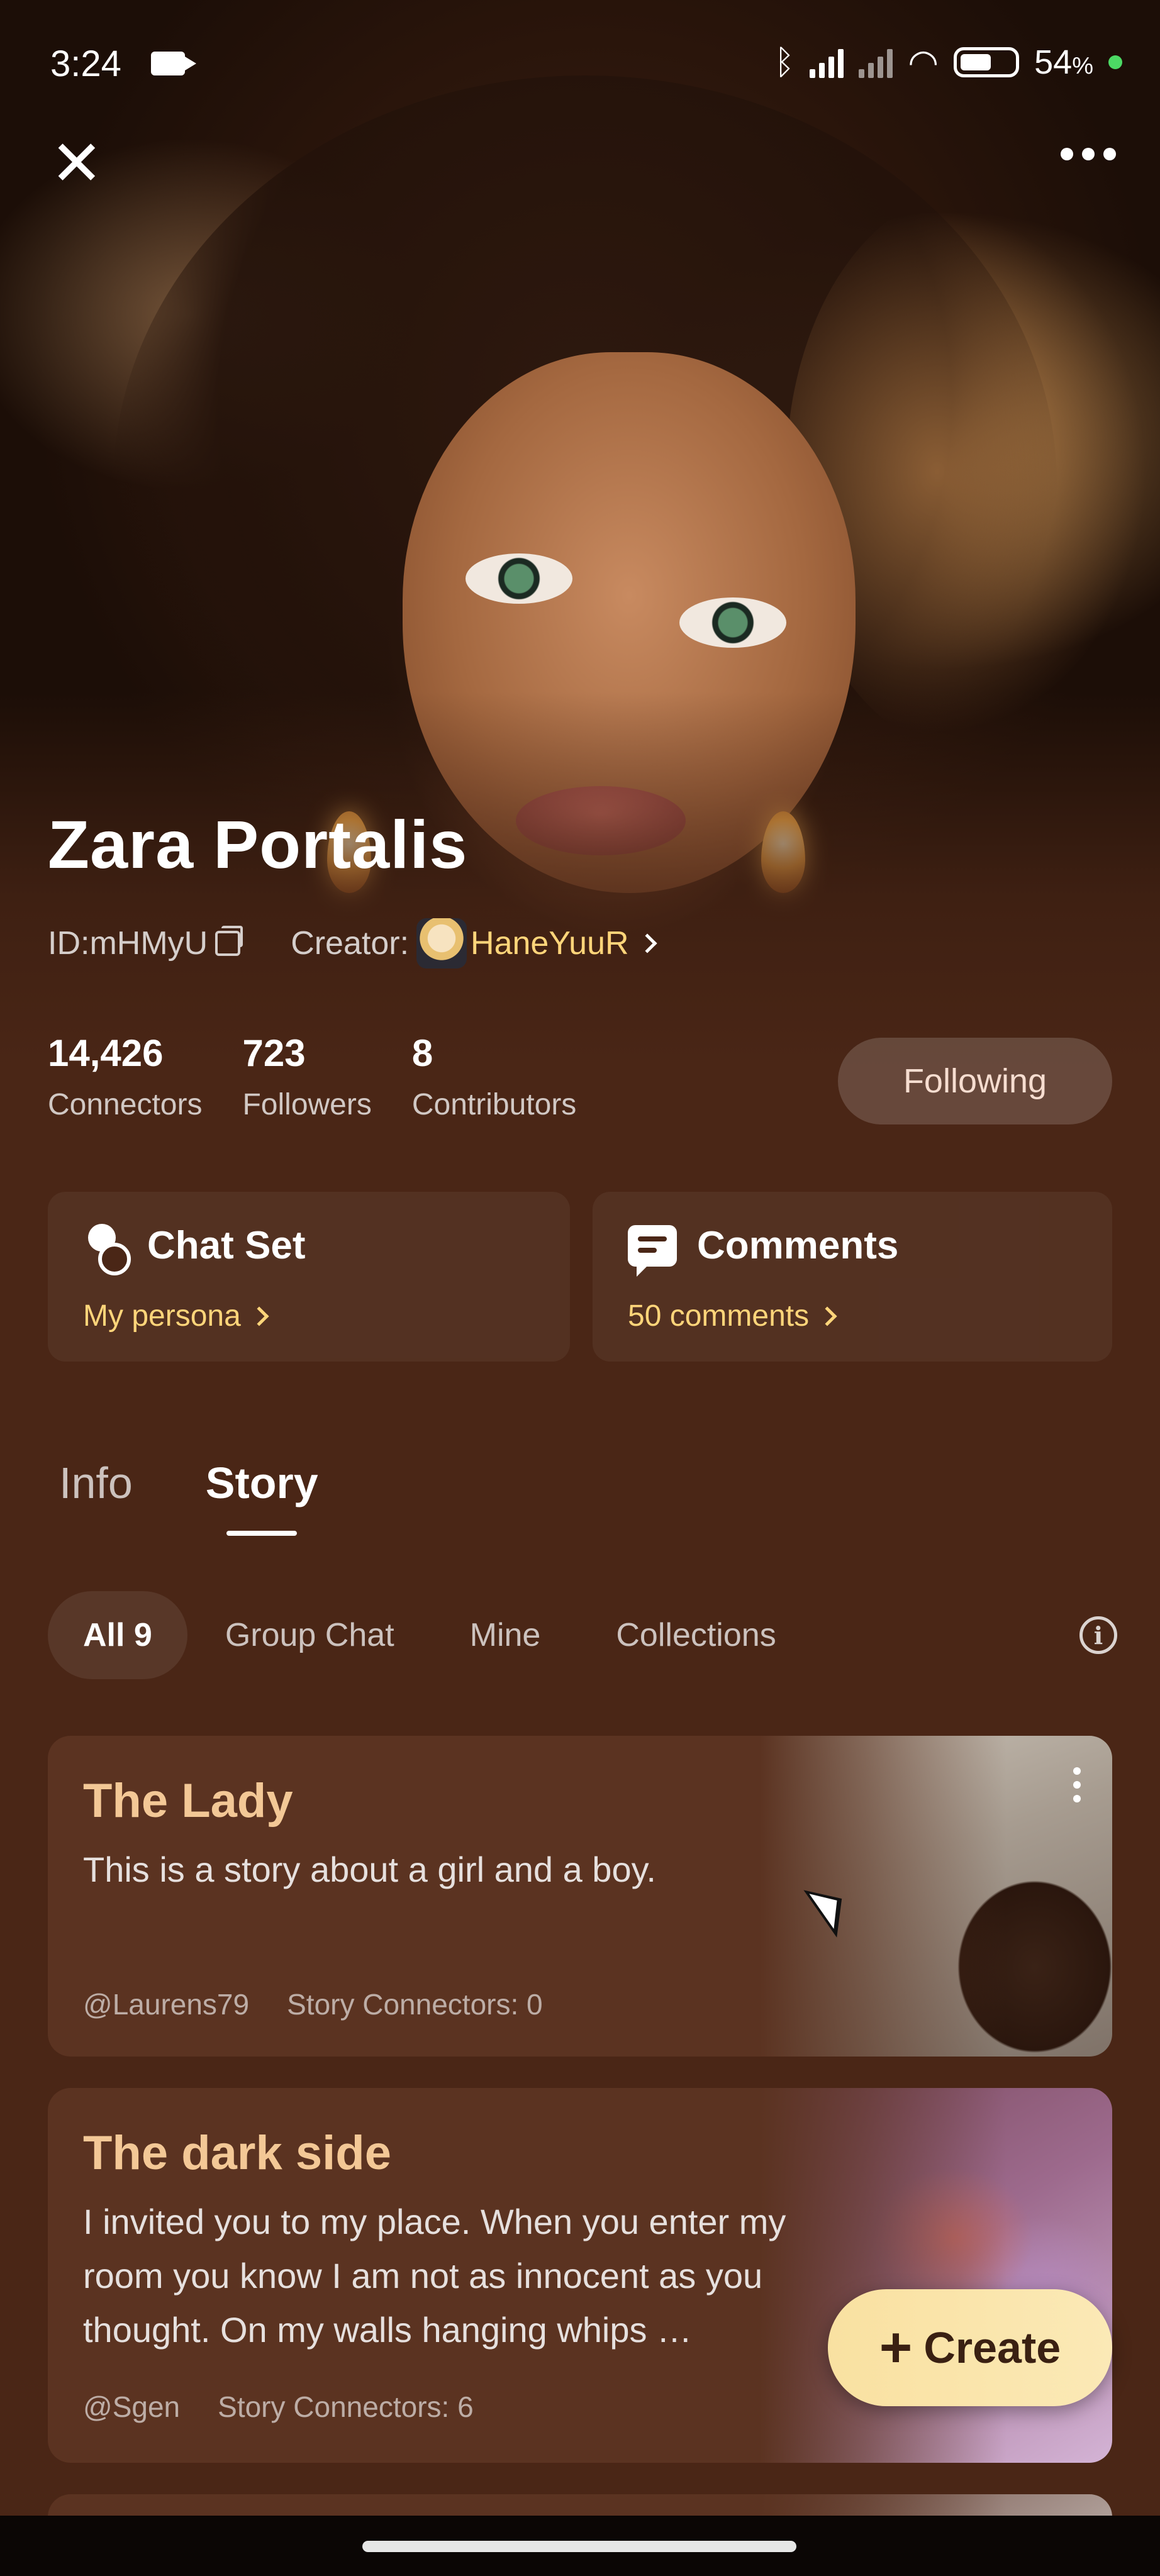  Describe the element at coordinates (188, 1801) in the screenshot. I see `story-title: The Lady` at that location.